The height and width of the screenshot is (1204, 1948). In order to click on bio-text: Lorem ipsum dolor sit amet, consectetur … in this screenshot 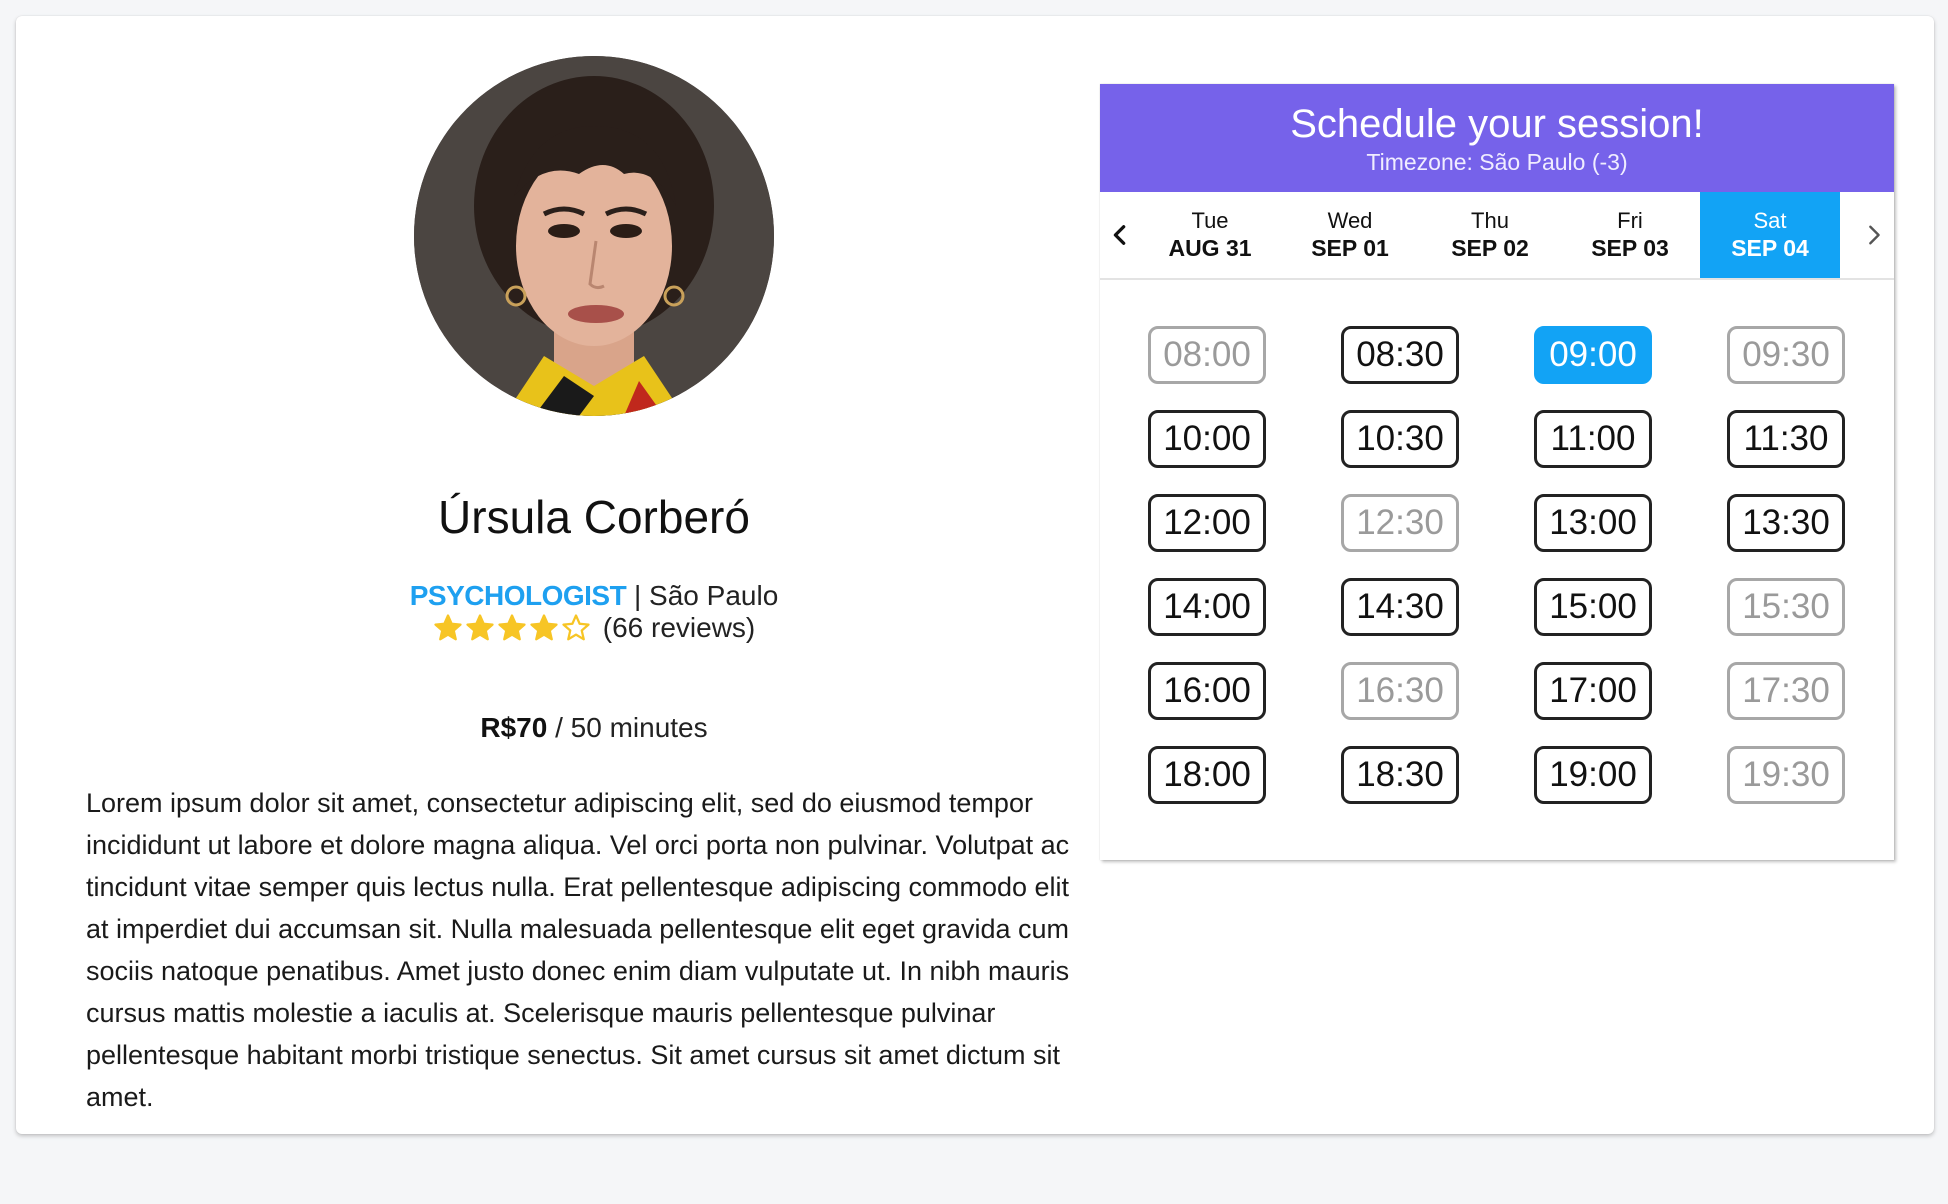, I will do `click(578, 950)`.